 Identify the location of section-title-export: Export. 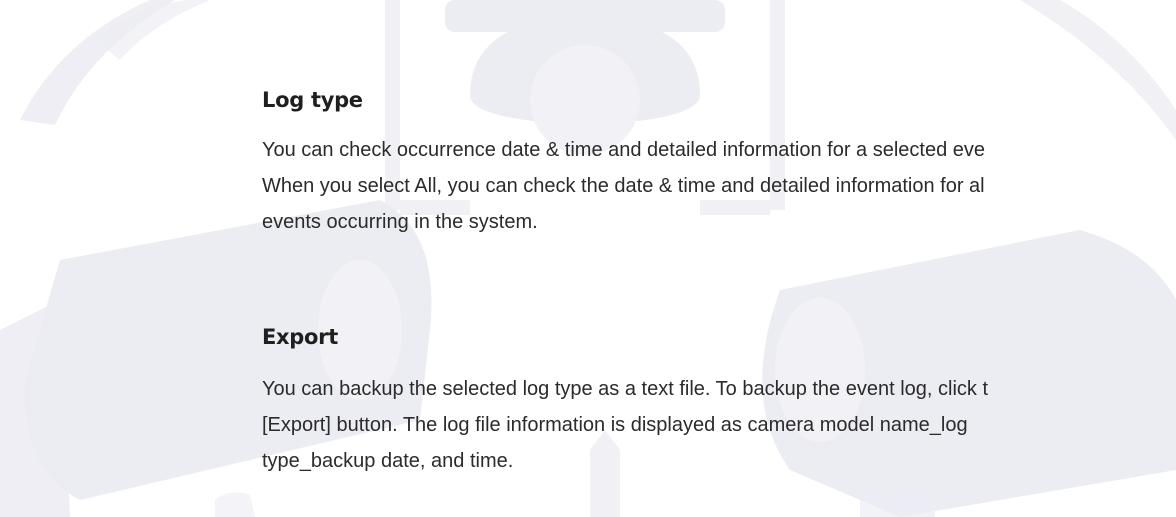
(300, 337).